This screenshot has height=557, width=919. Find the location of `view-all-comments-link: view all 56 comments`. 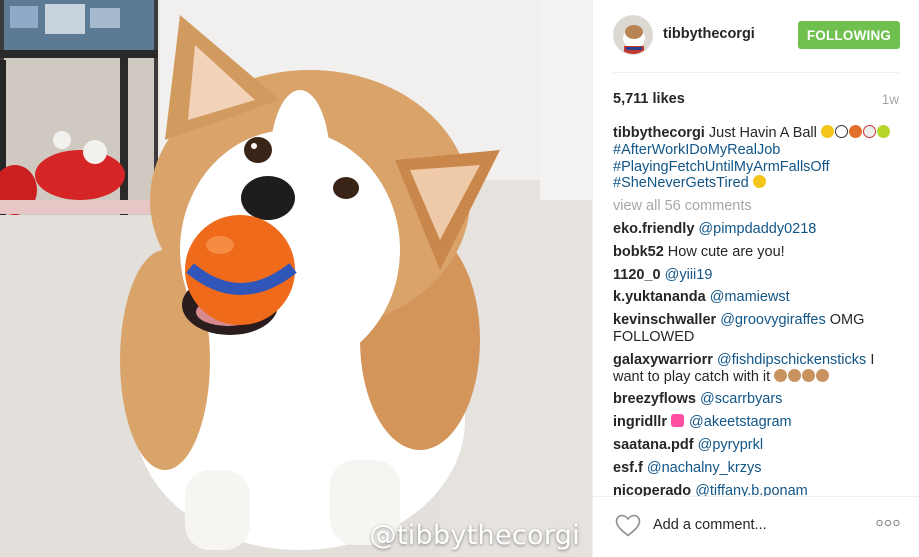

view-all-comments-link: view all 56 comments is located at coordinates (759, 206).